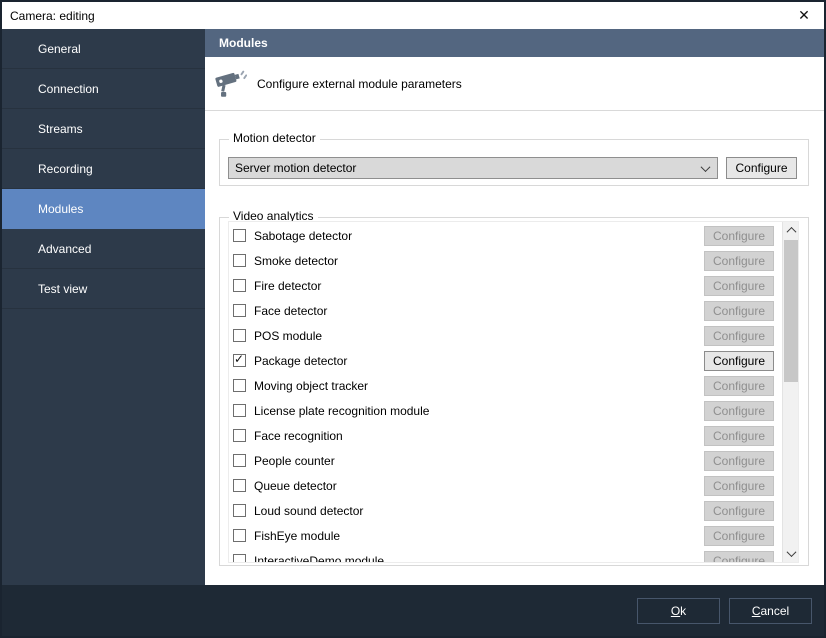 This screenshot has height=638, width=826. Describe the element at coordinates (295, 485) in the screenshot. I see `module-label: Queue detector` at that location.